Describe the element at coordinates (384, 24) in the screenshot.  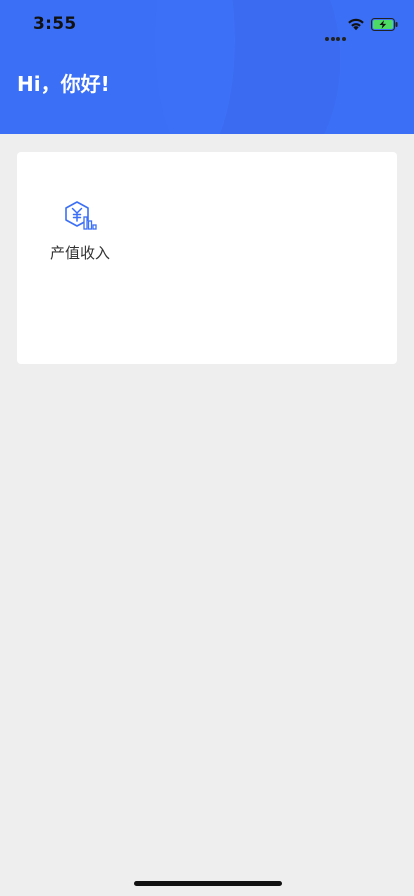
I see `battery-charging-icon` at that location.